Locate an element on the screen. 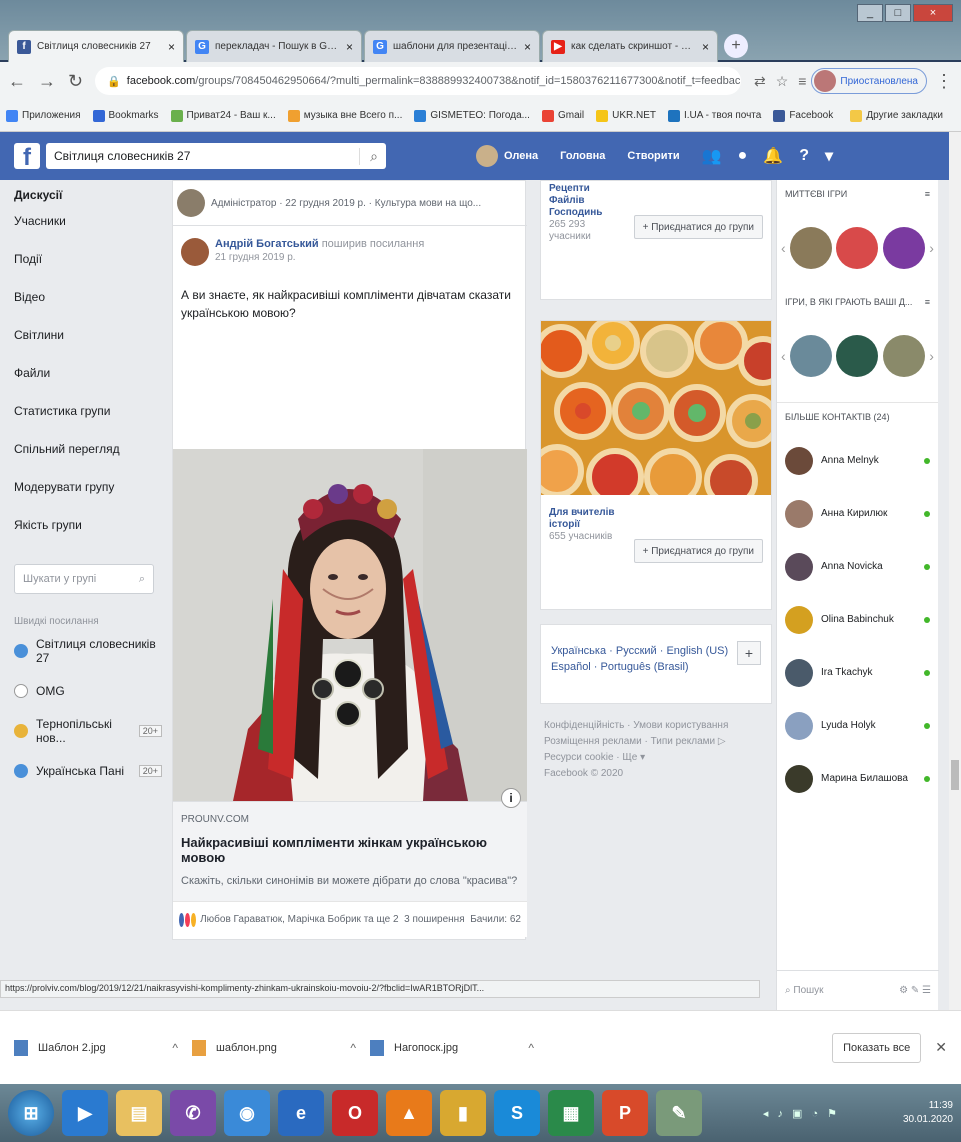  notifications-icon: 🔔 is located at coordinates (773, 156).